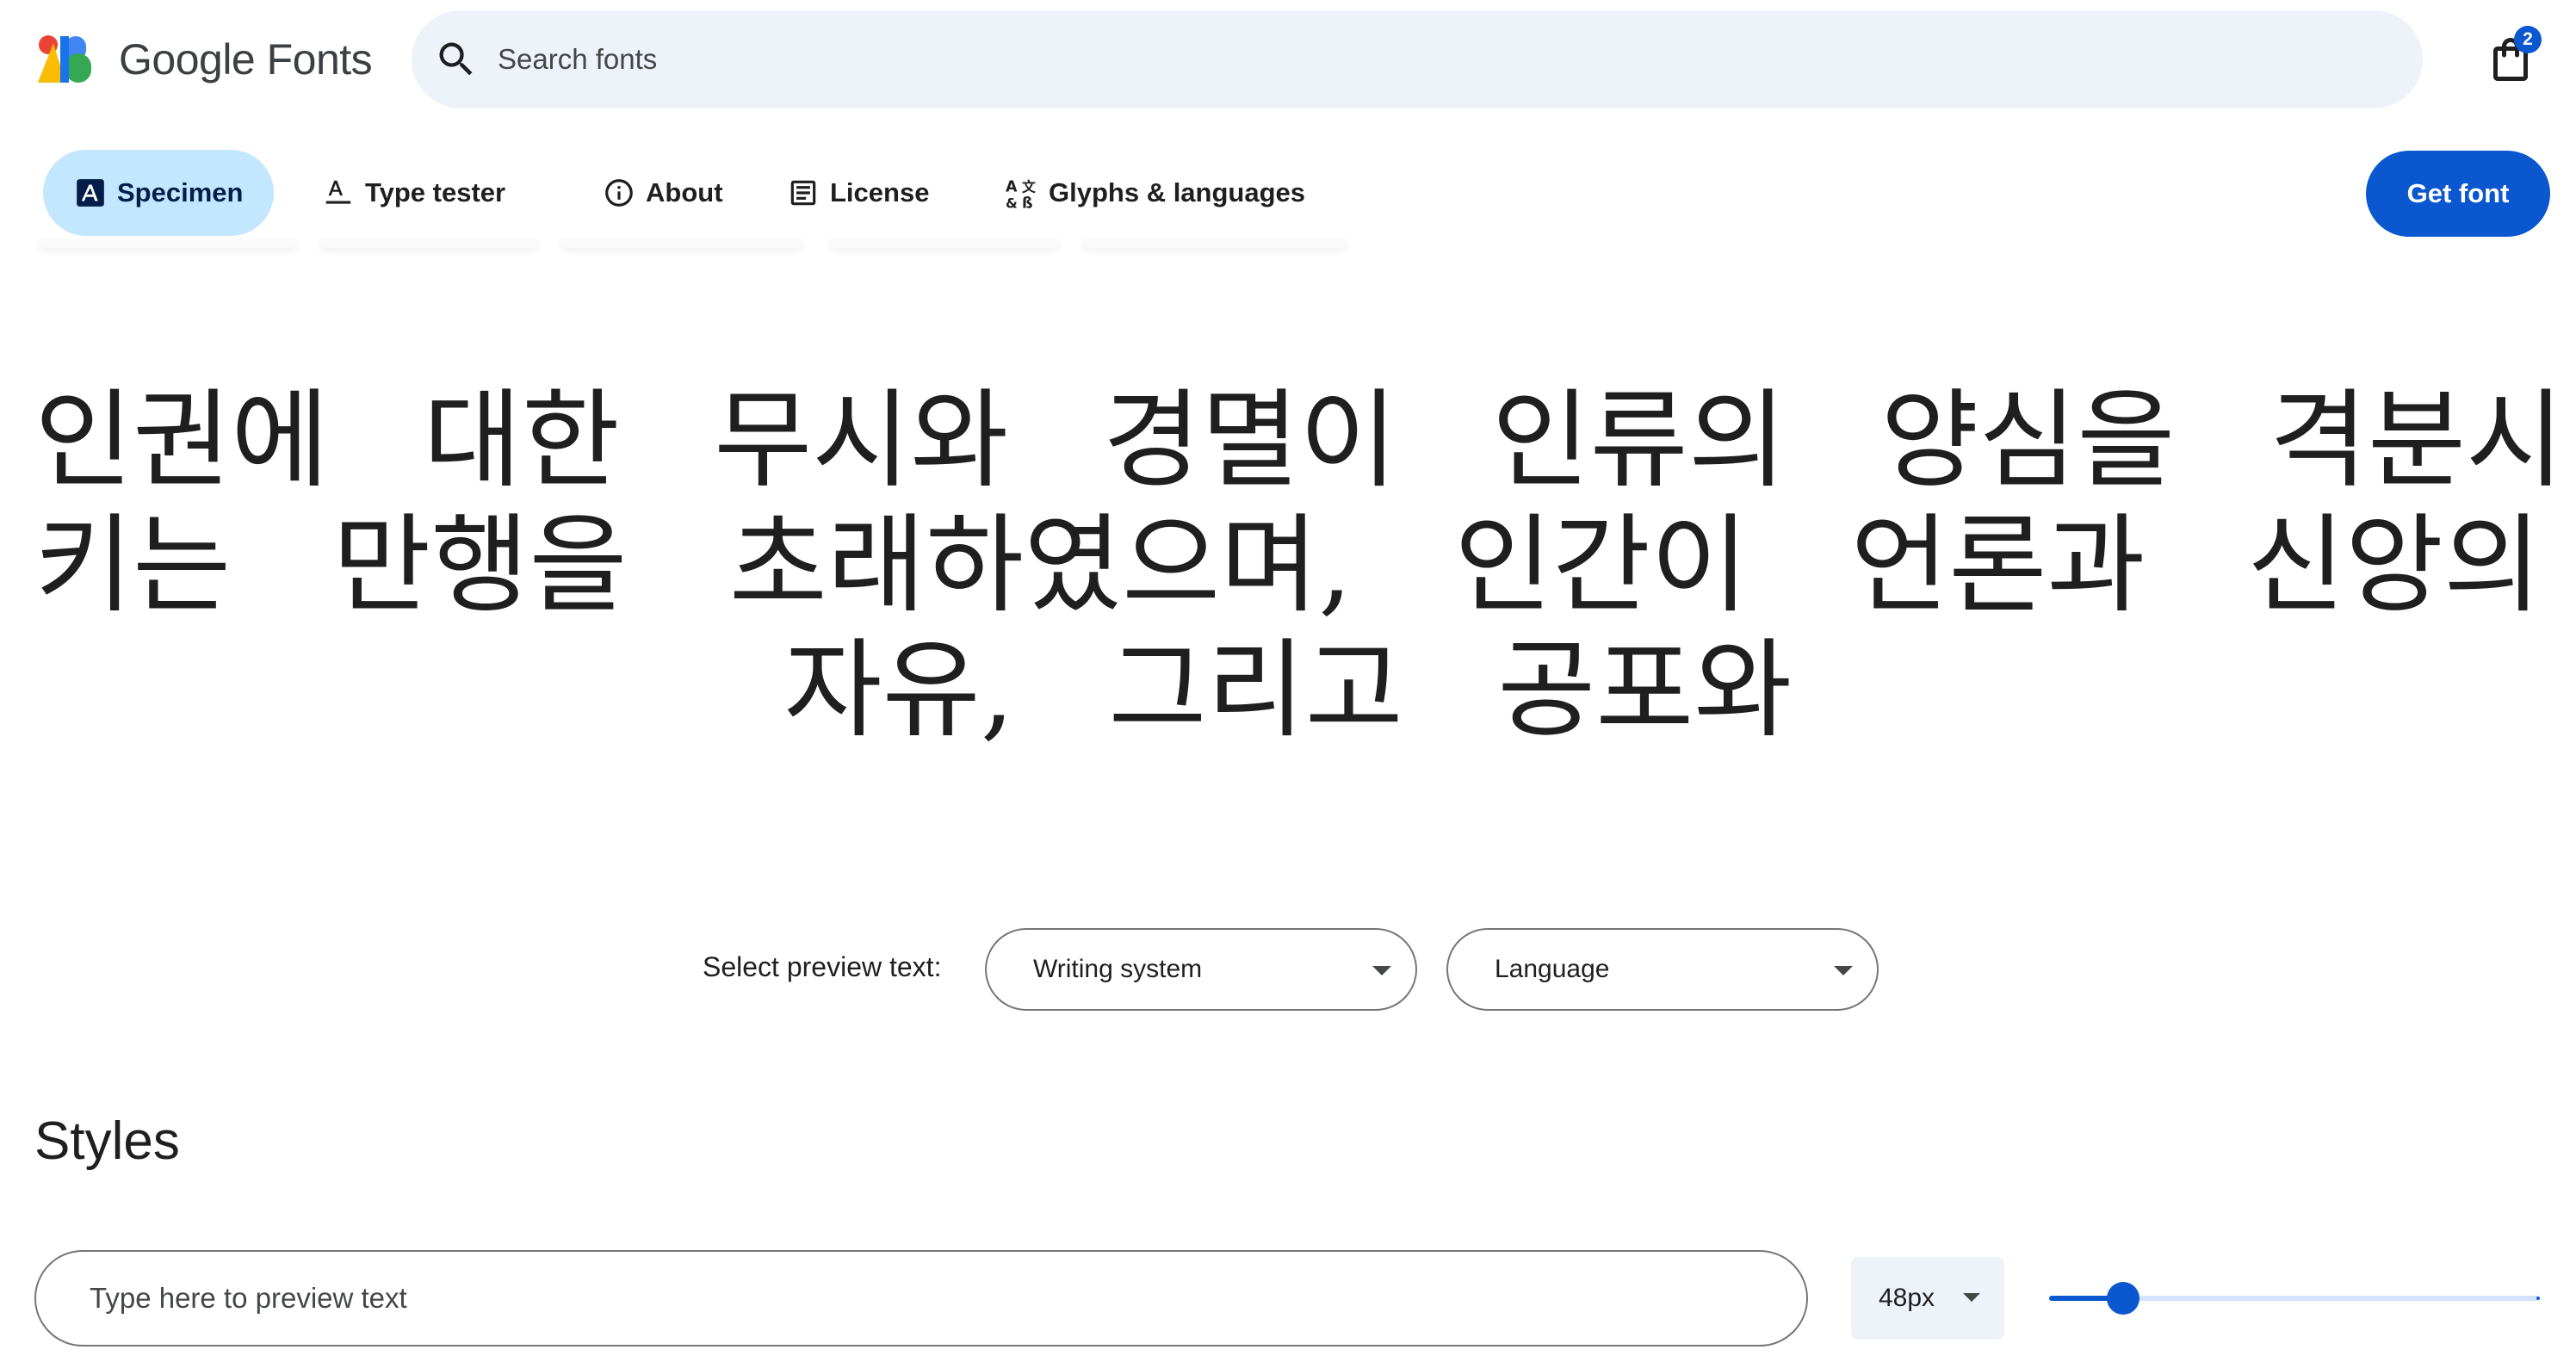  What do you see at coordinates (578, 59) in the screenshot?
I see `search-input: Search fonts` at bounding box center [578, 59].